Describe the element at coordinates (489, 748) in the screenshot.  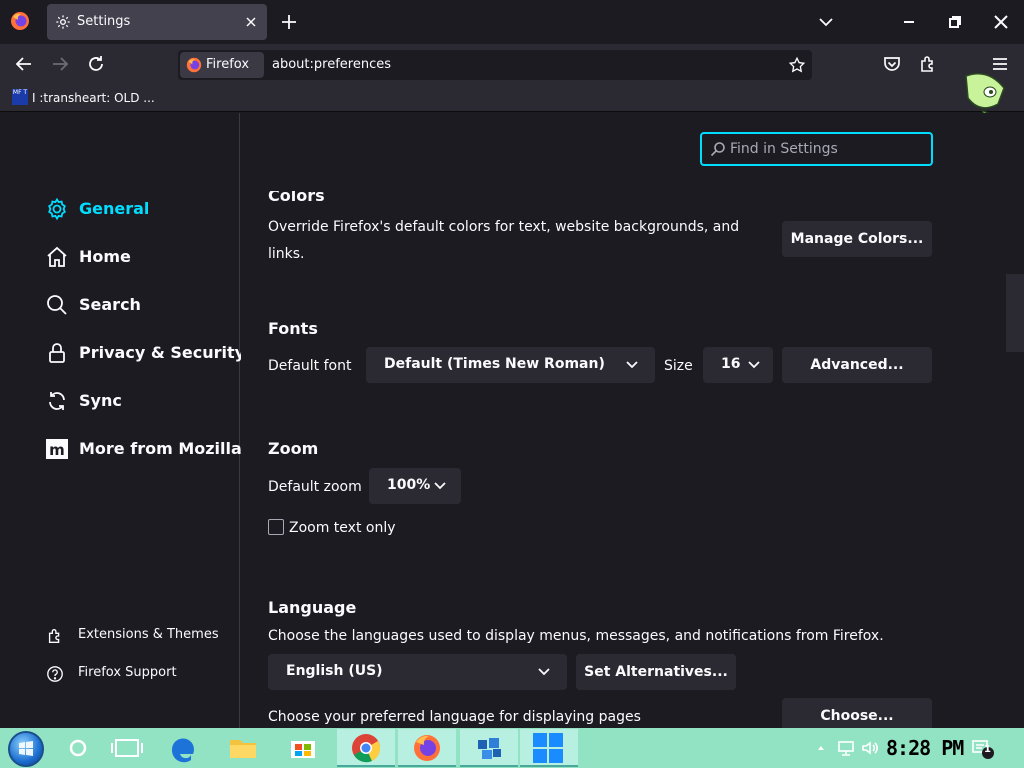
I see `app-blocks-icon` at that location.